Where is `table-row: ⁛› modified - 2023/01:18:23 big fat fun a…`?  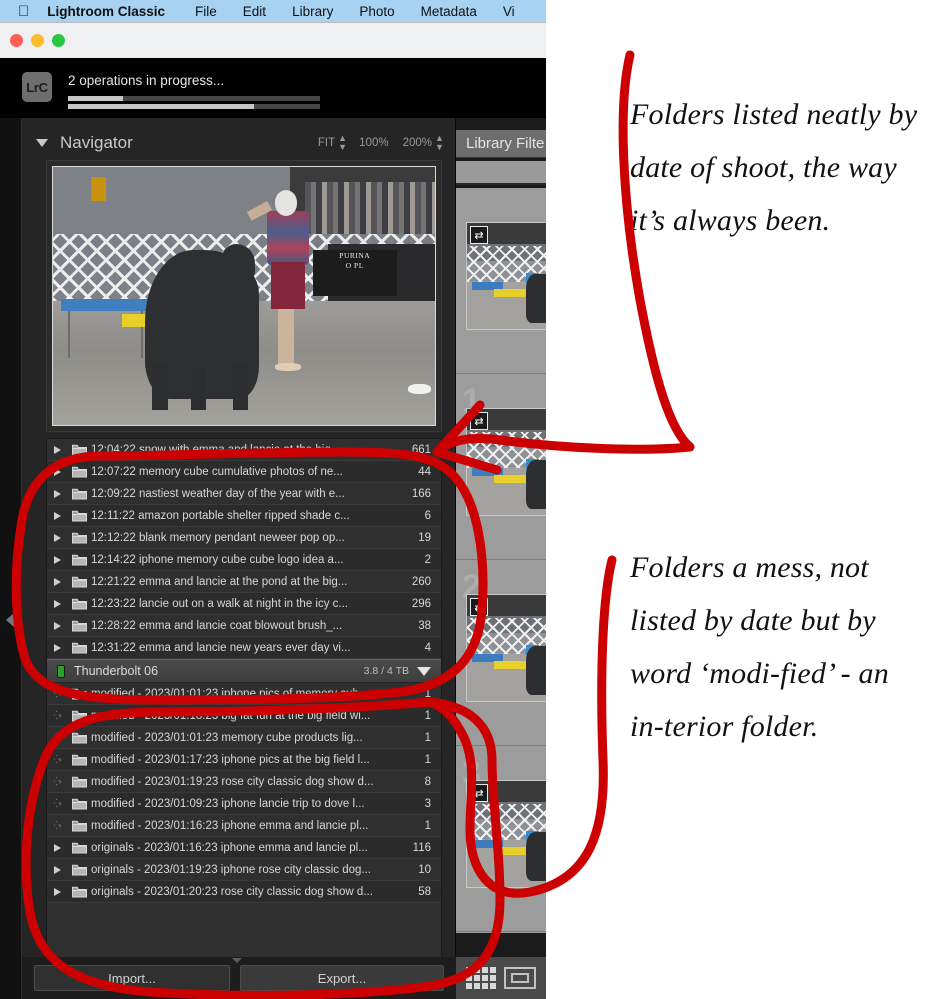 table-row: ⁛› modified - 2023/01:18:23 big fat fun a… is located at coordinates (244, 716).